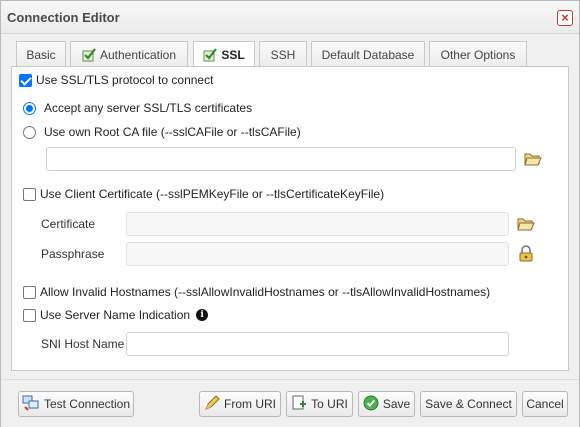 The image size is (580, 427). I want to click on sni-checkbox, so click(29, 315).